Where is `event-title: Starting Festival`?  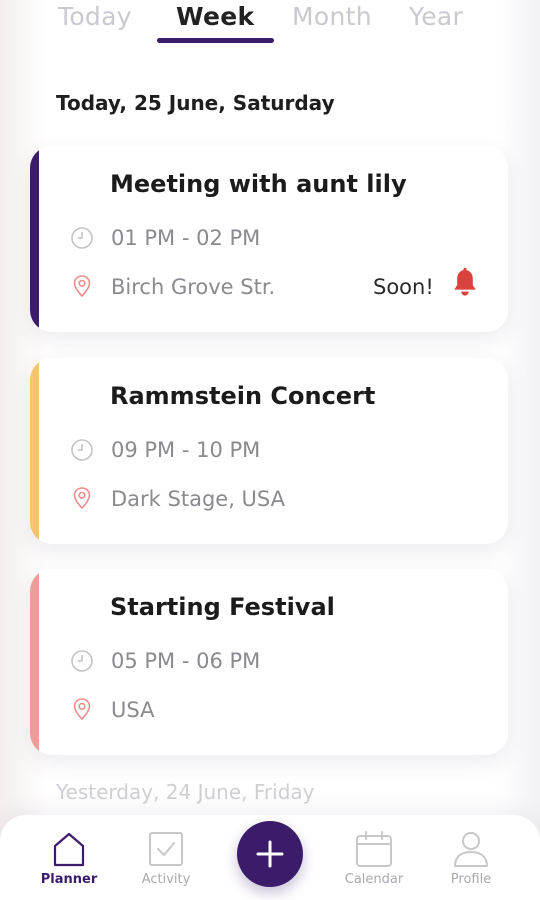
event-title: Starting Festival is located at coordinates (222, 607).